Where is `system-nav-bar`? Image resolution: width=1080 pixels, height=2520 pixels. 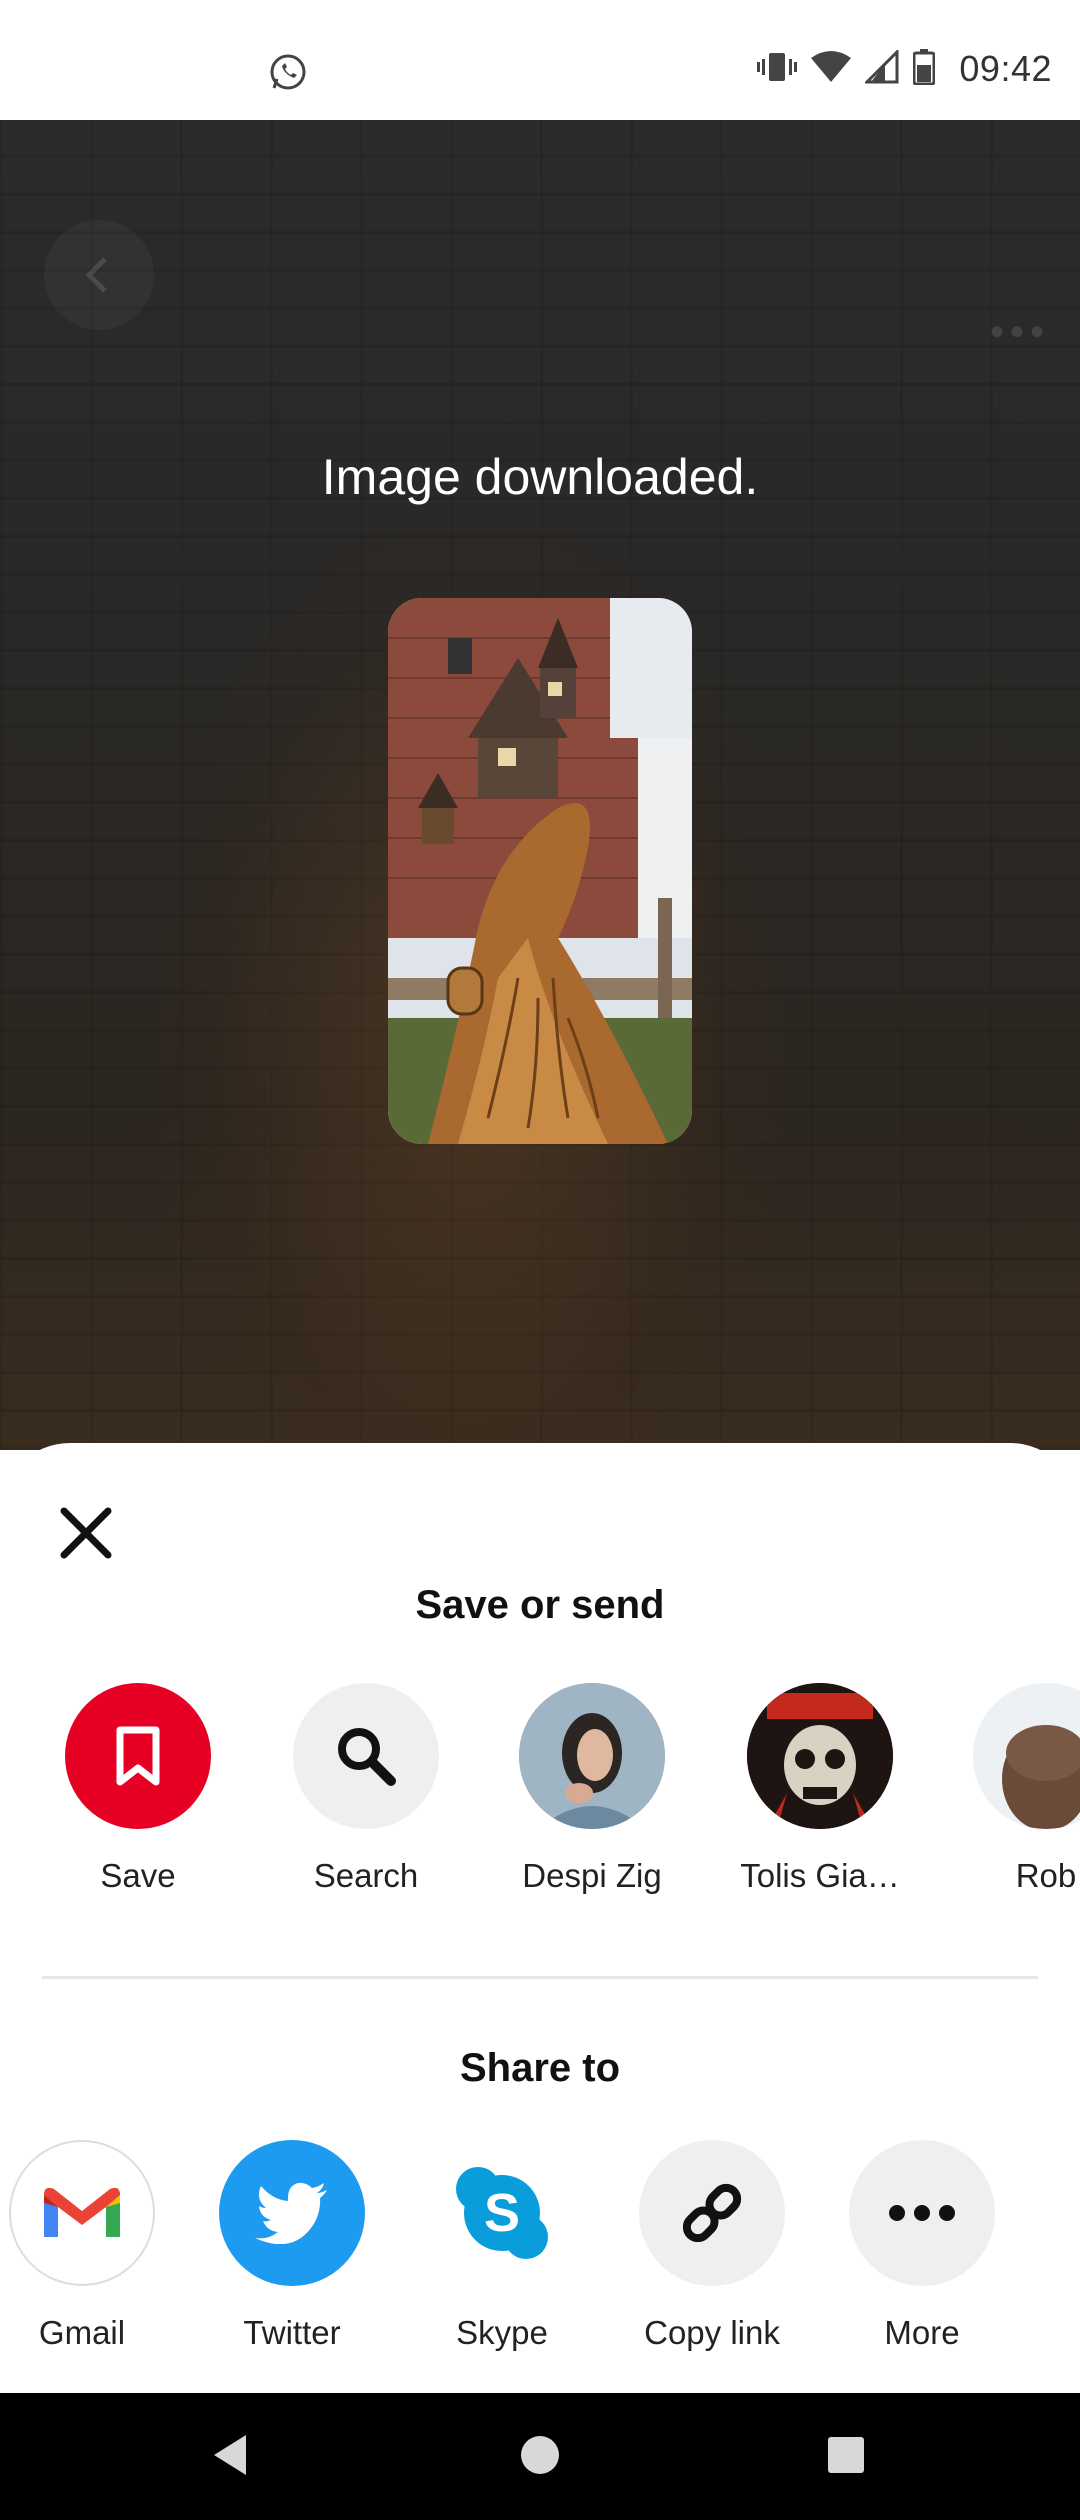 system-nav-bar is located at coordinates (540, 2456).